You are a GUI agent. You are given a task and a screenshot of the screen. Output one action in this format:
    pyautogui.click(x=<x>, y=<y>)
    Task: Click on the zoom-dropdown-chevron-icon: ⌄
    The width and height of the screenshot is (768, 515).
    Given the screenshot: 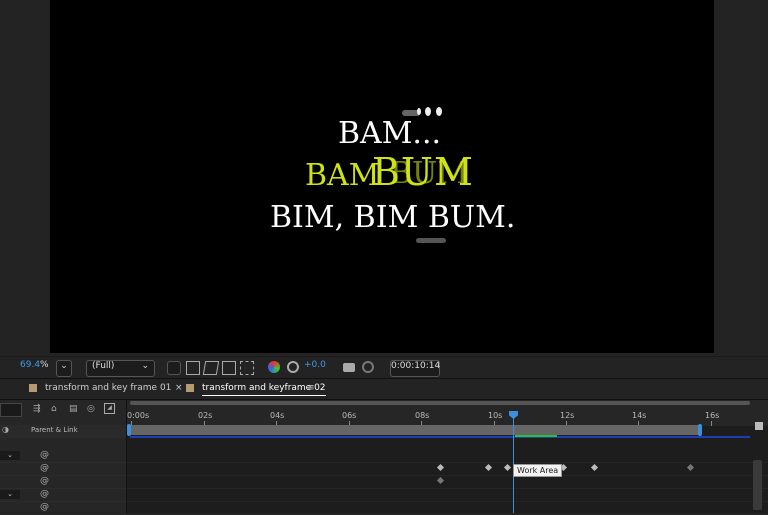 What is the action you would take?
    pyautogui.click(x=64, y=368)
    